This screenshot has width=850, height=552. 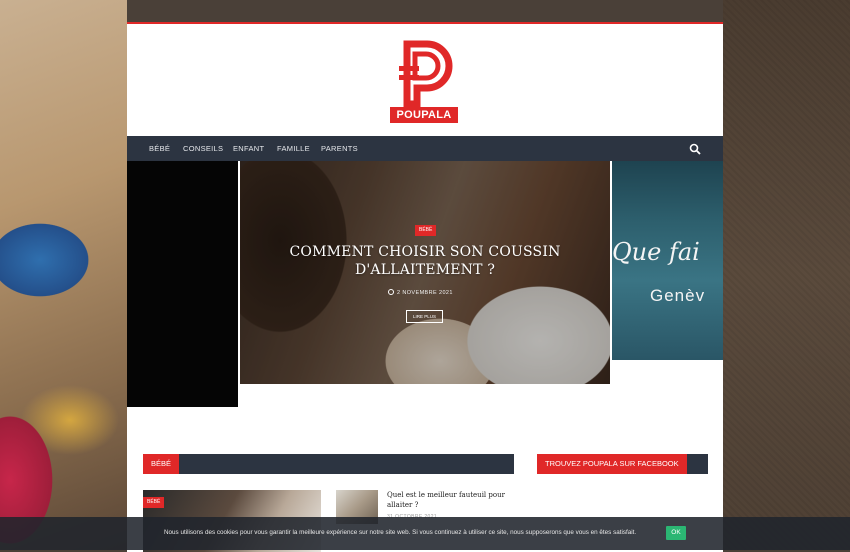 What do you see at coordinates (424, 75) in the screenshot?
I see `logo-mark-icon` at bounding box center [424, 75].